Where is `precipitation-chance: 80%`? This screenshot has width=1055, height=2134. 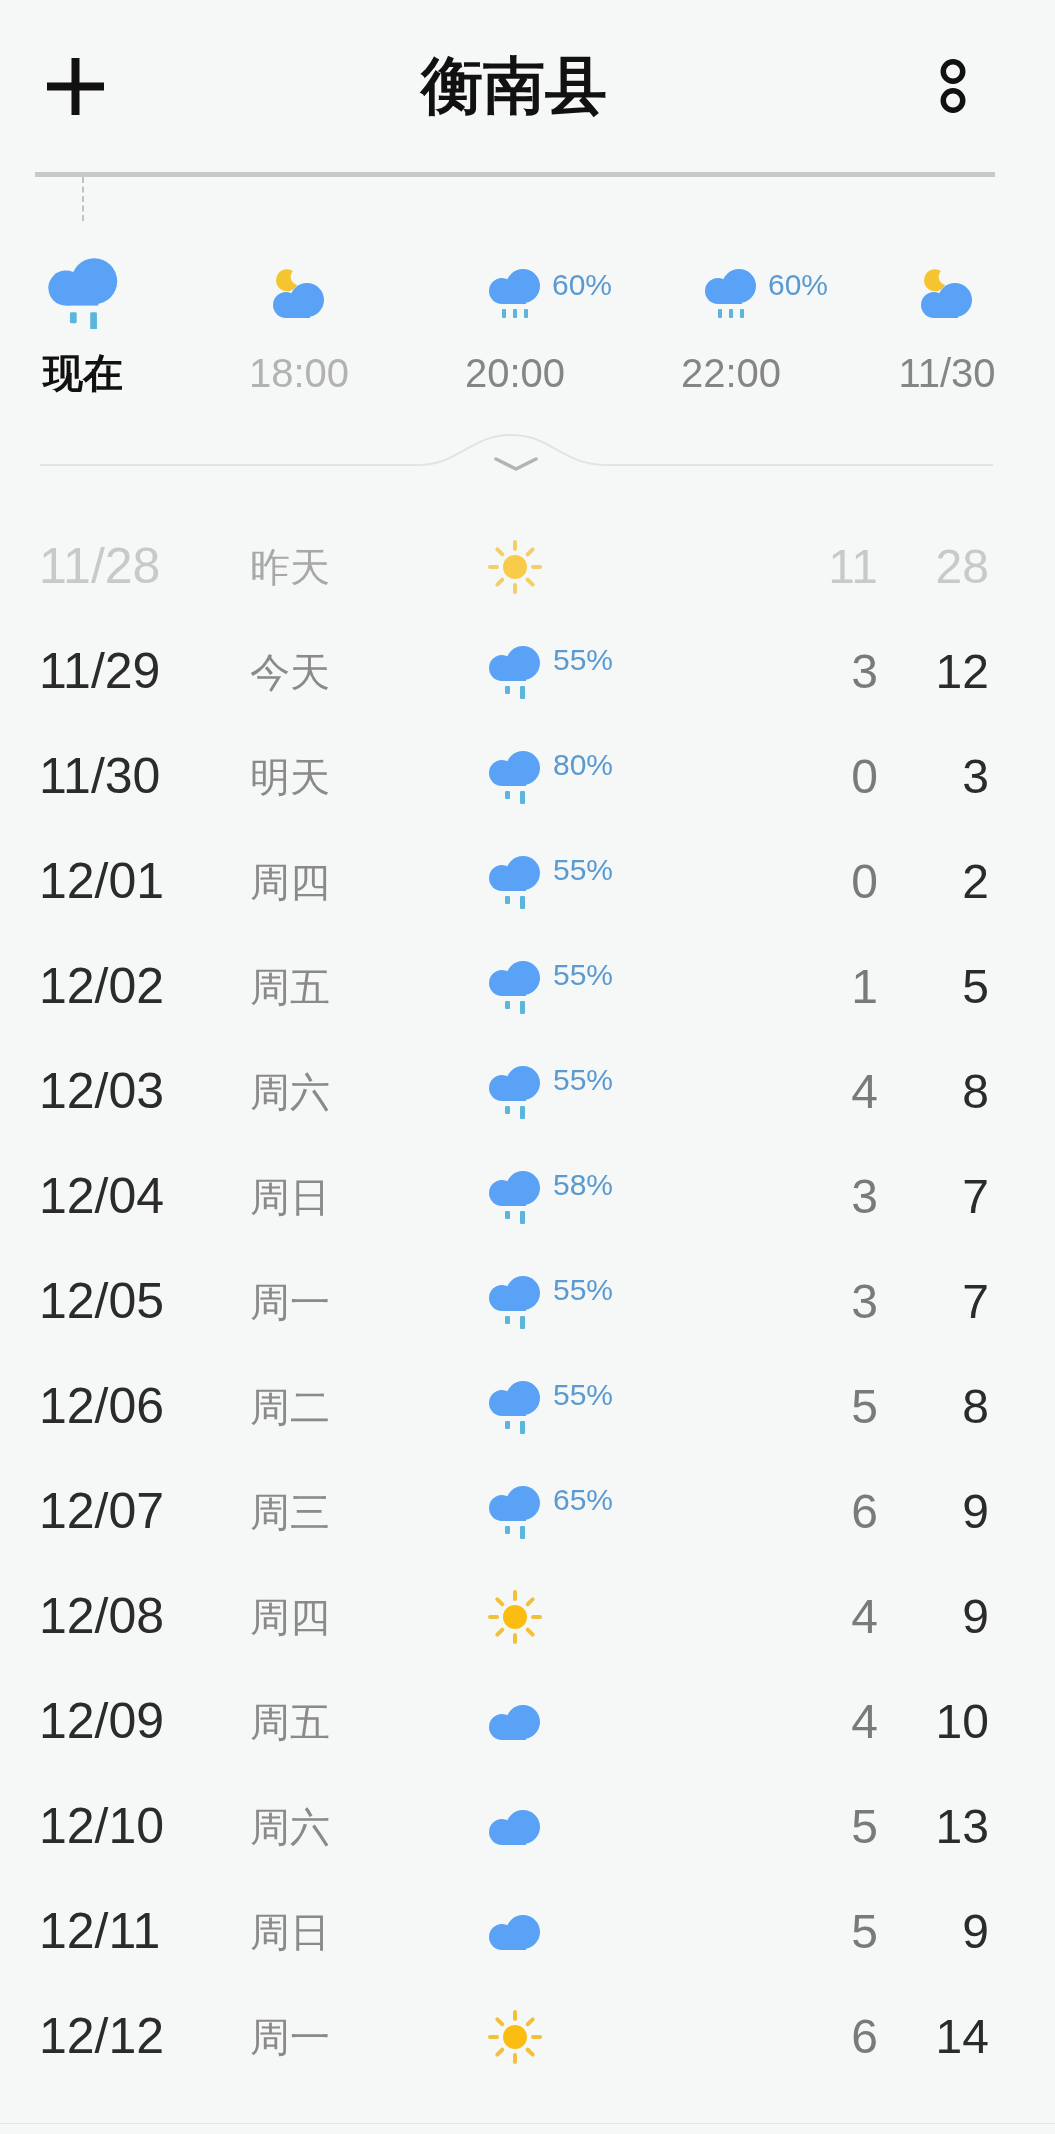
precipitation-chance: 80% is located at coordinates (583, 764).